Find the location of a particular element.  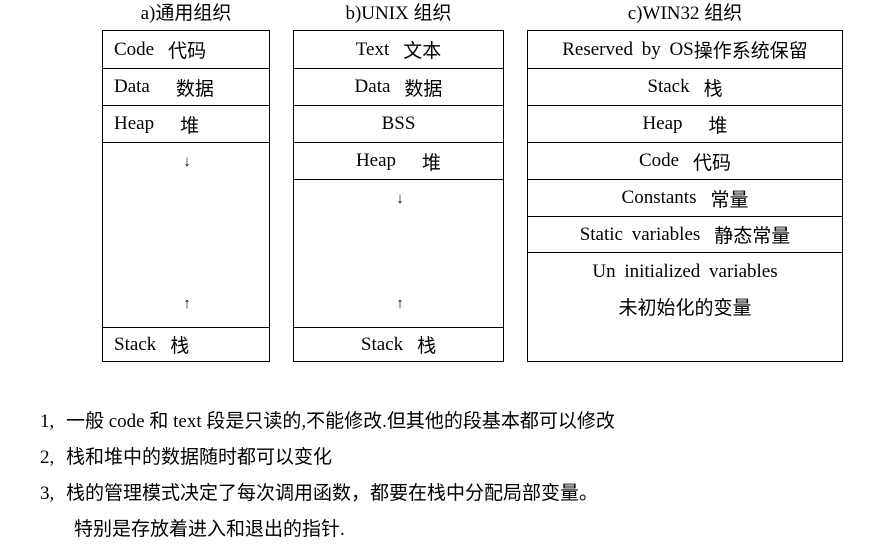

win32-constants-zh: 常量 is located at coordinates (729, 200).